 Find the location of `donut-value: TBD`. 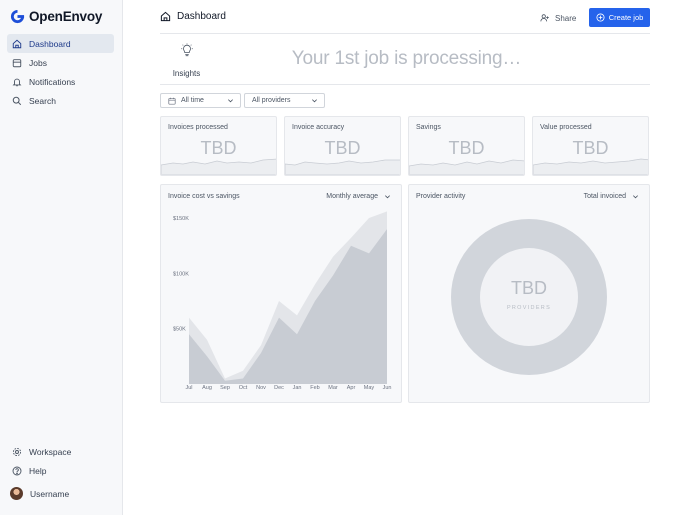

donut-value: TBD is located at coordinates (529, 288).